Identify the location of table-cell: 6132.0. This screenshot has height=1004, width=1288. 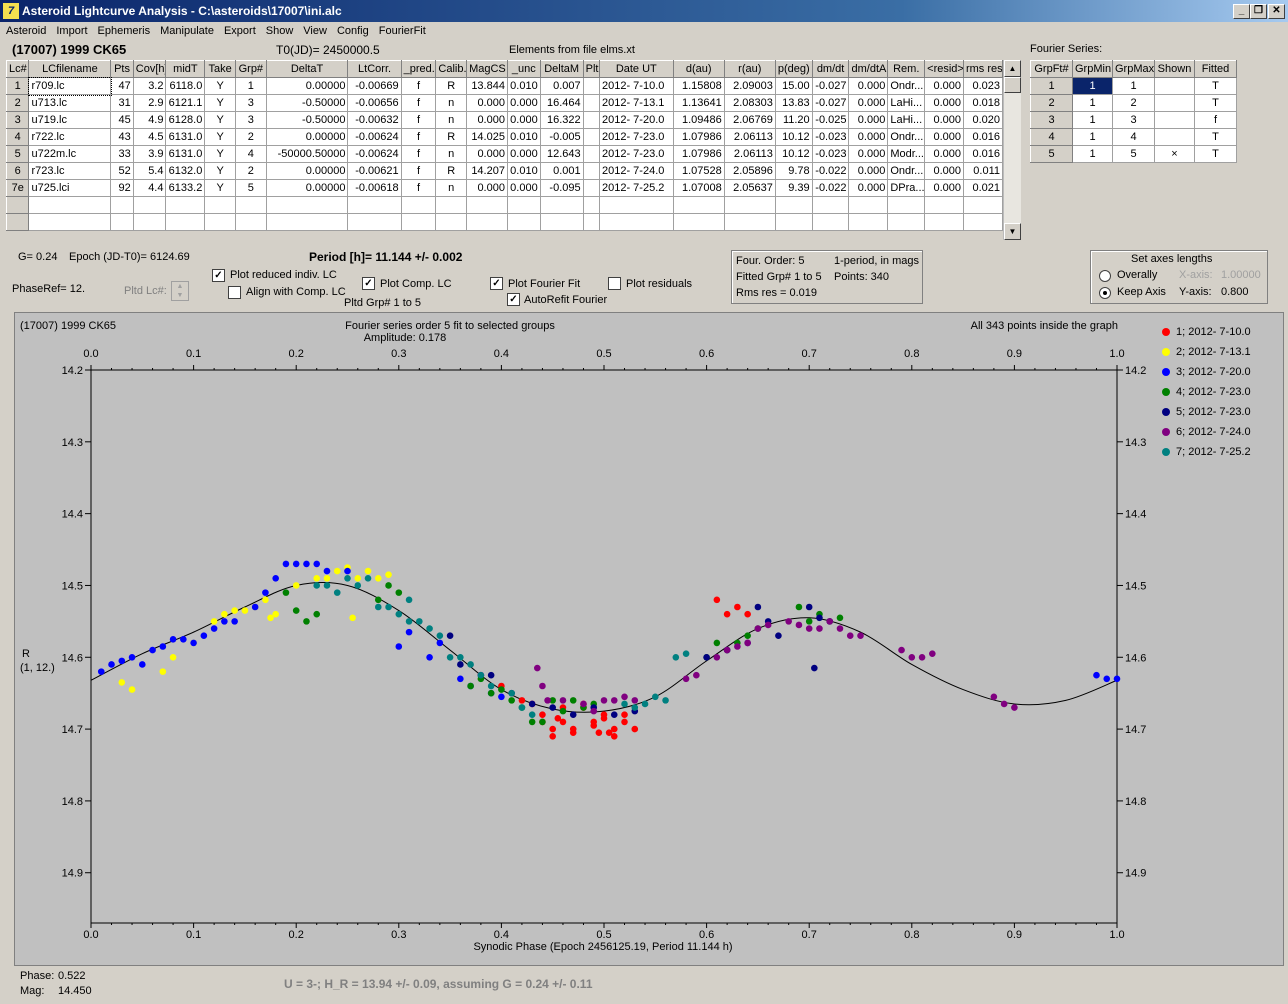
(185, 171).